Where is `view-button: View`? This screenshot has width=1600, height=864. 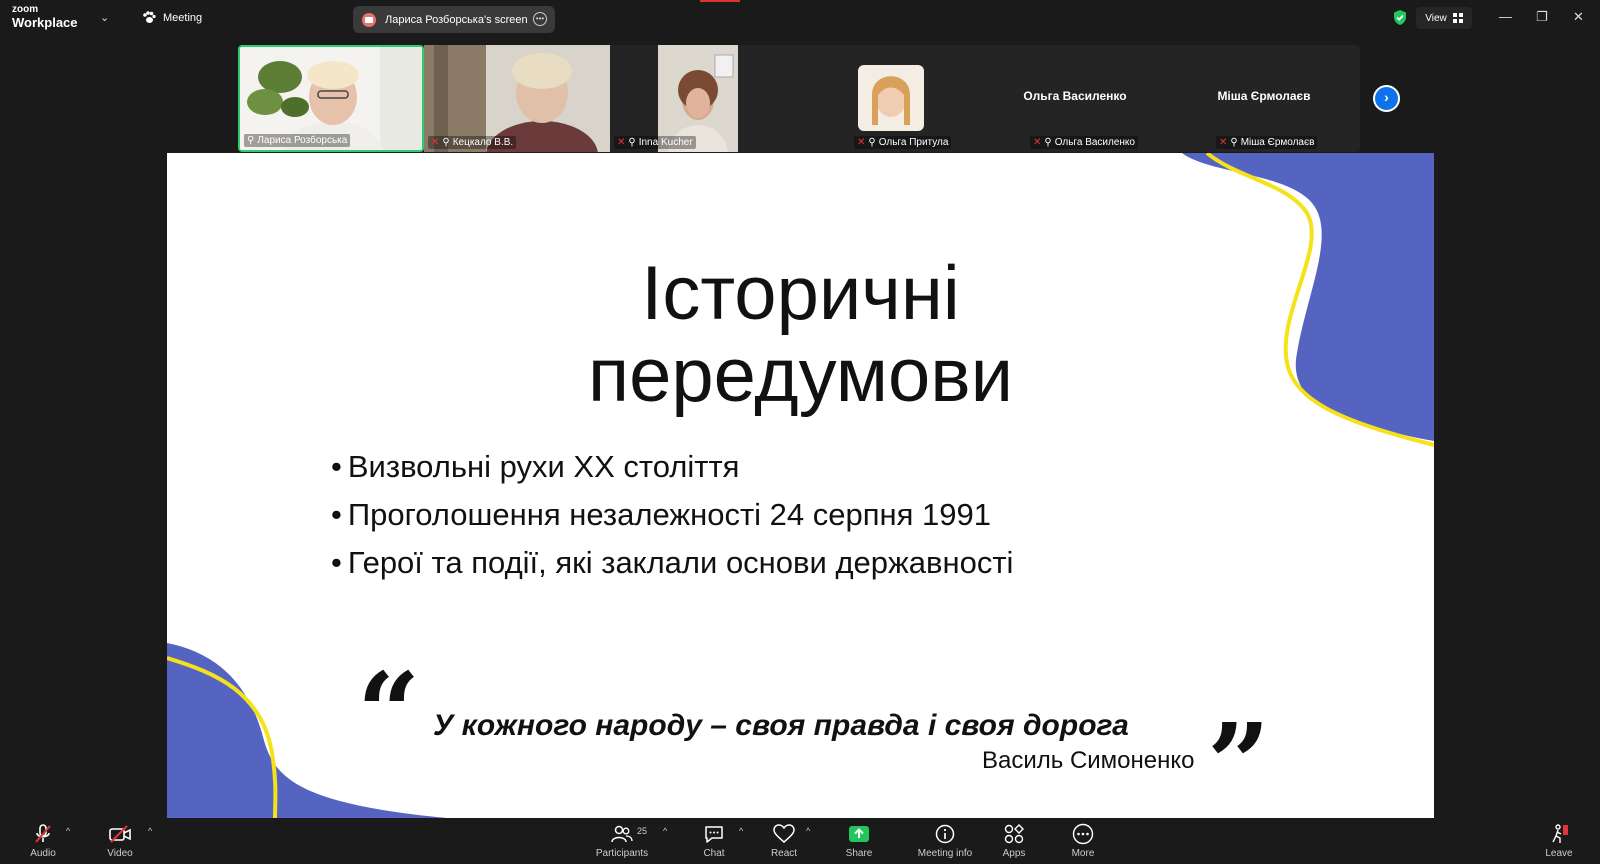
view-button: View is located at coordinates (1444, 18).